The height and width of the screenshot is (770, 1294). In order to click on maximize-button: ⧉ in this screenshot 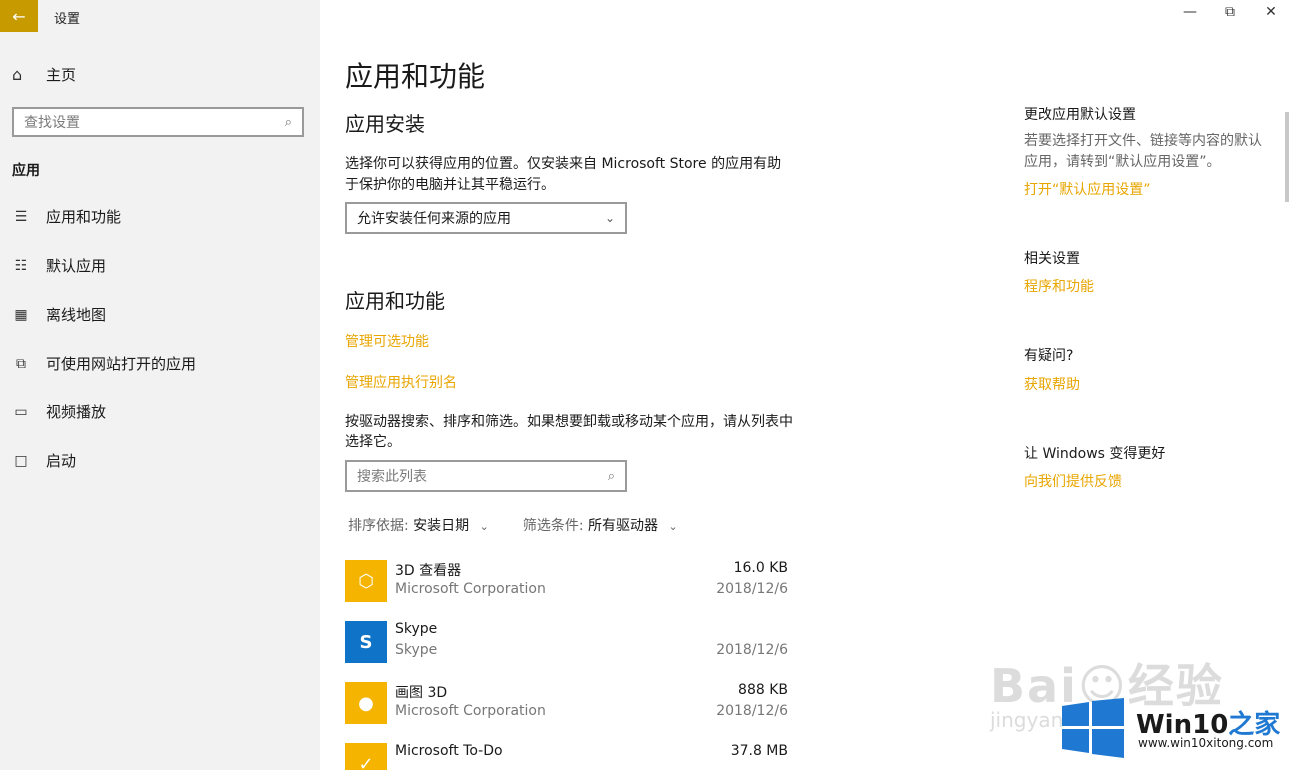, I will do `click(1230, 12)`.